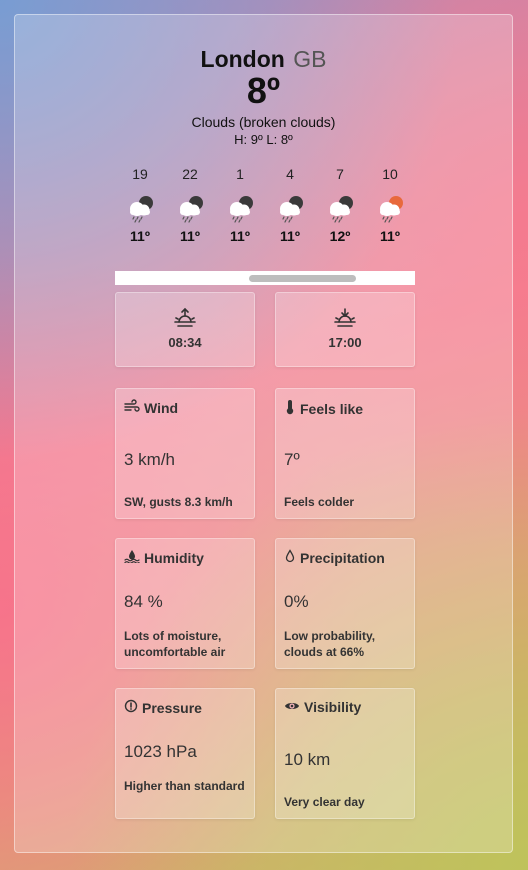 The width and height of the screenshot is (528, 870). What do you see at coordinates (294, 707) in the screenshot?
I see `eye-icon` at bounding box center [294, 707].